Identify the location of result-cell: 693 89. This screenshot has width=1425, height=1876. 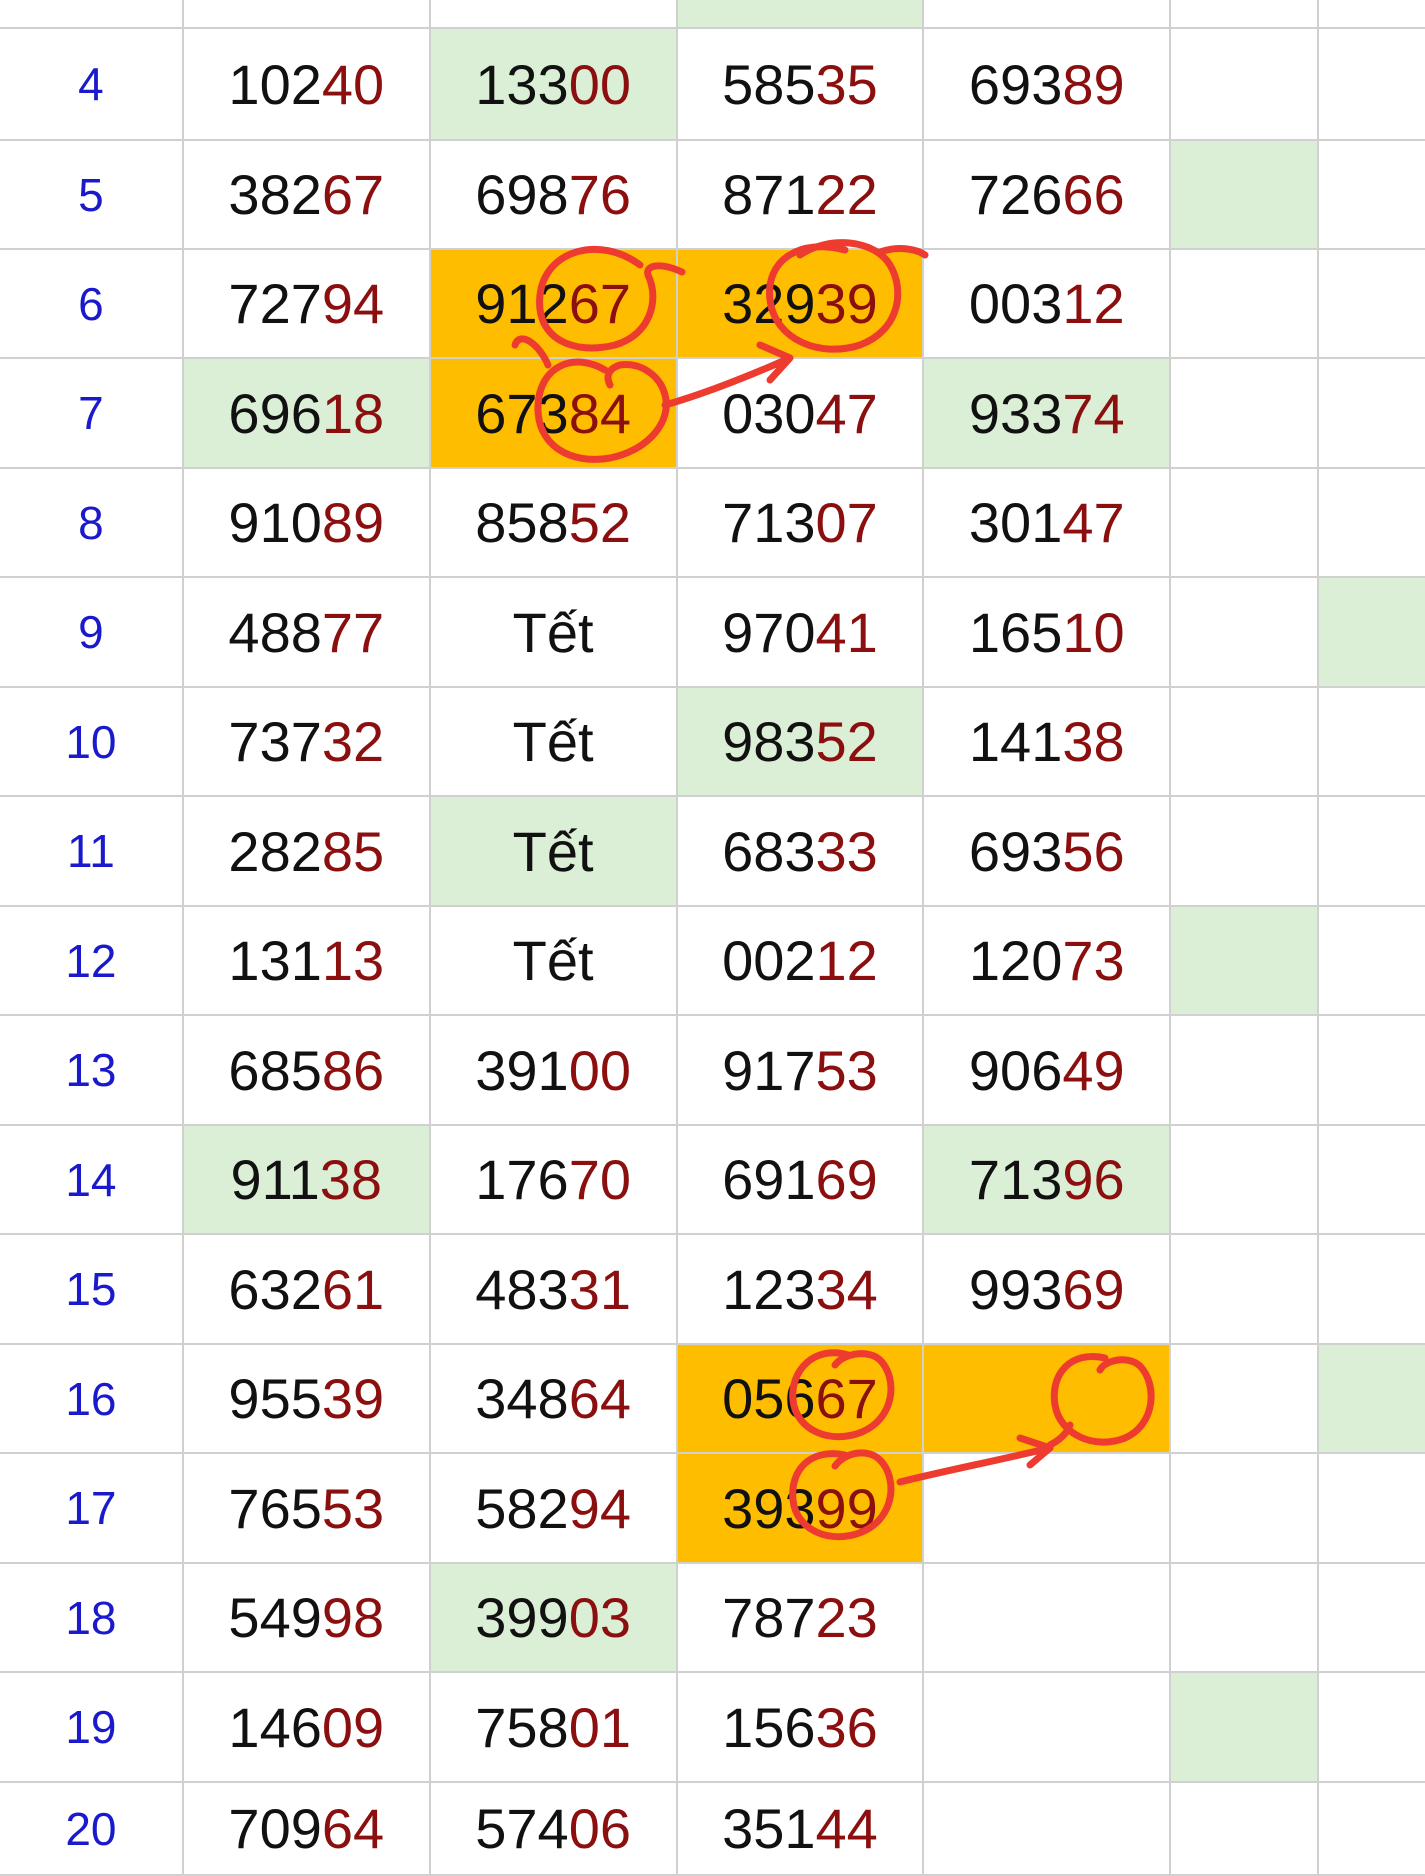
(1048, 85).